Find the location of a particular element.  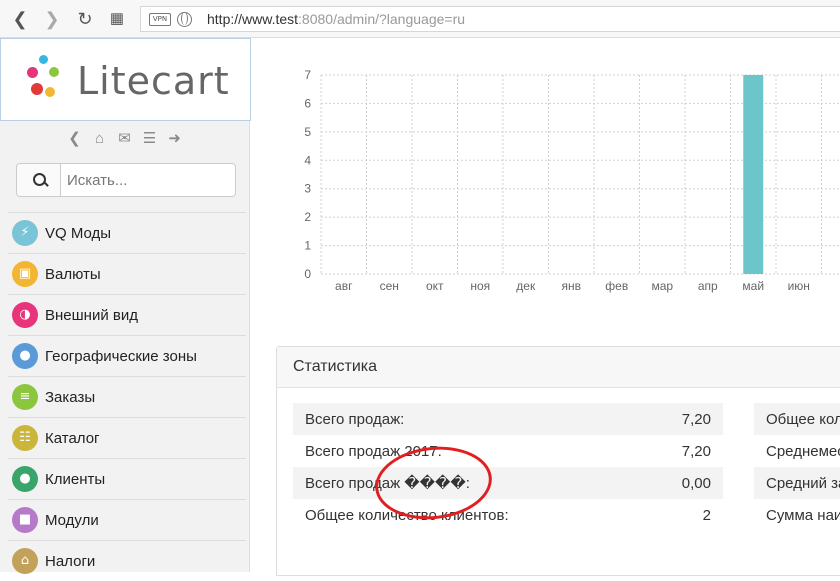

stat-label: Всего продаж: is located at coordinates (355, 419).